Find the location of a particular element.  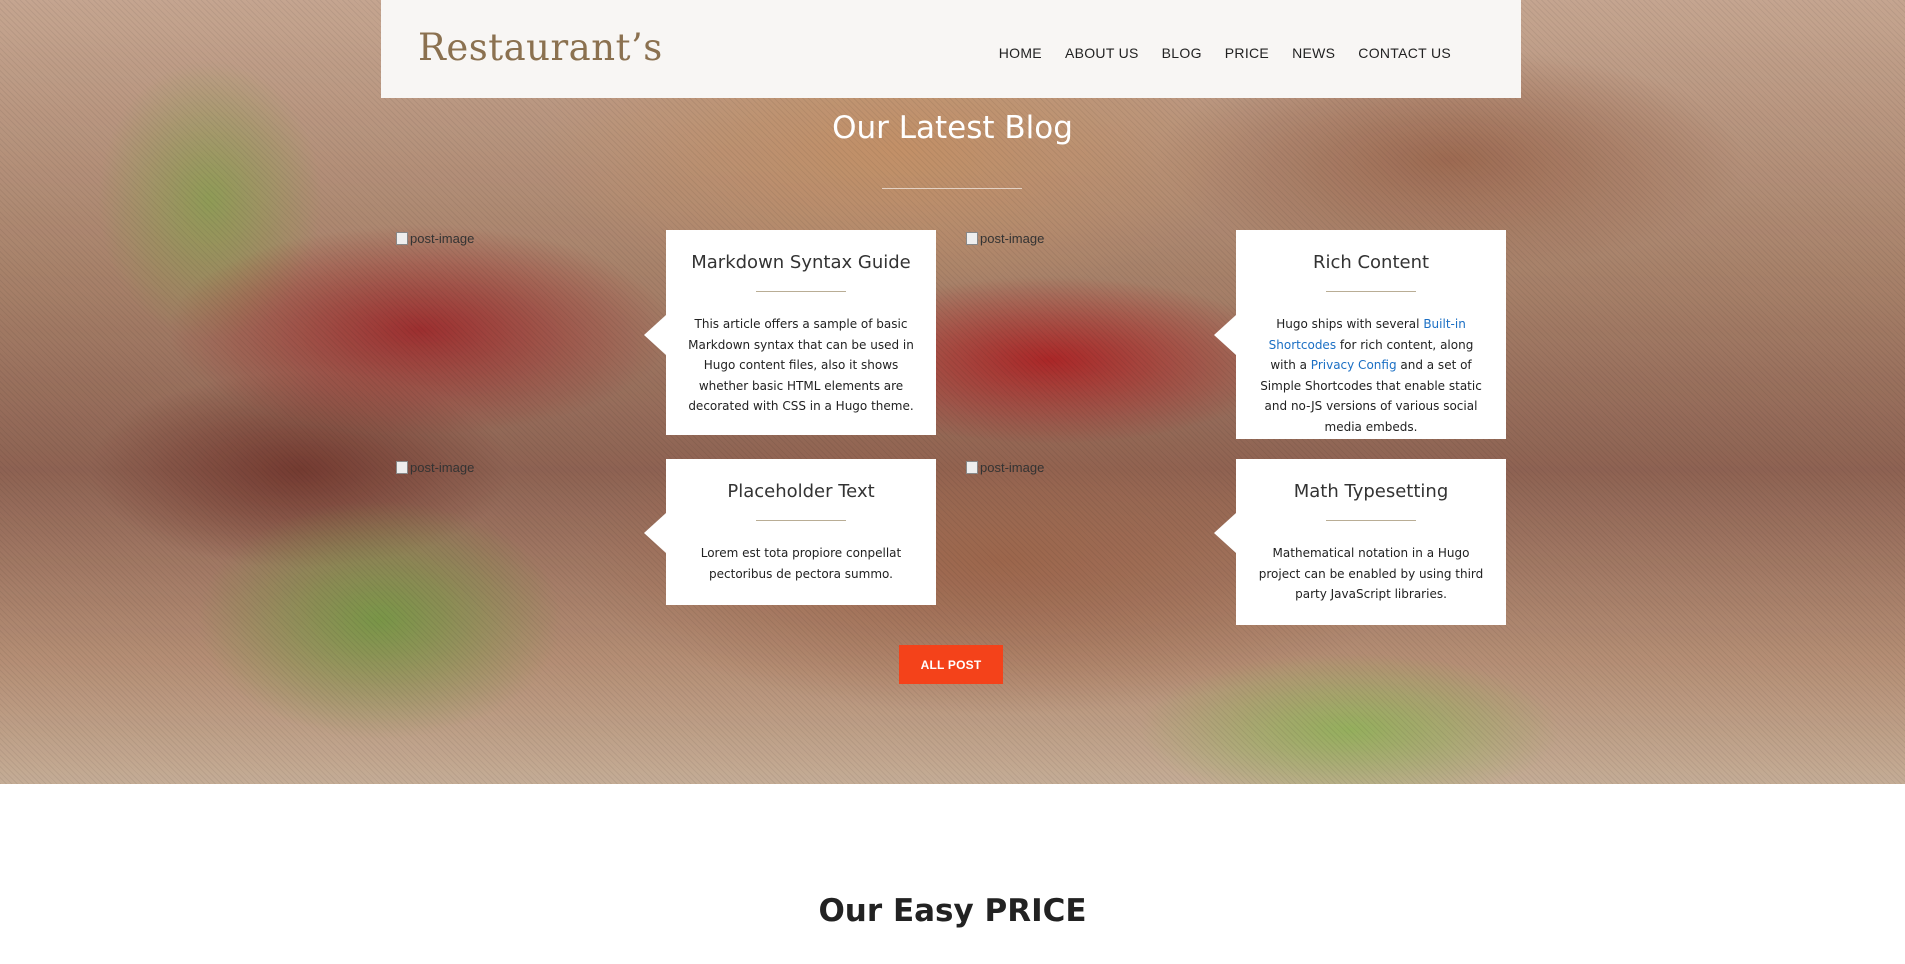

nav-about-us: ABOUT US is located at coordinates (1102, 53).